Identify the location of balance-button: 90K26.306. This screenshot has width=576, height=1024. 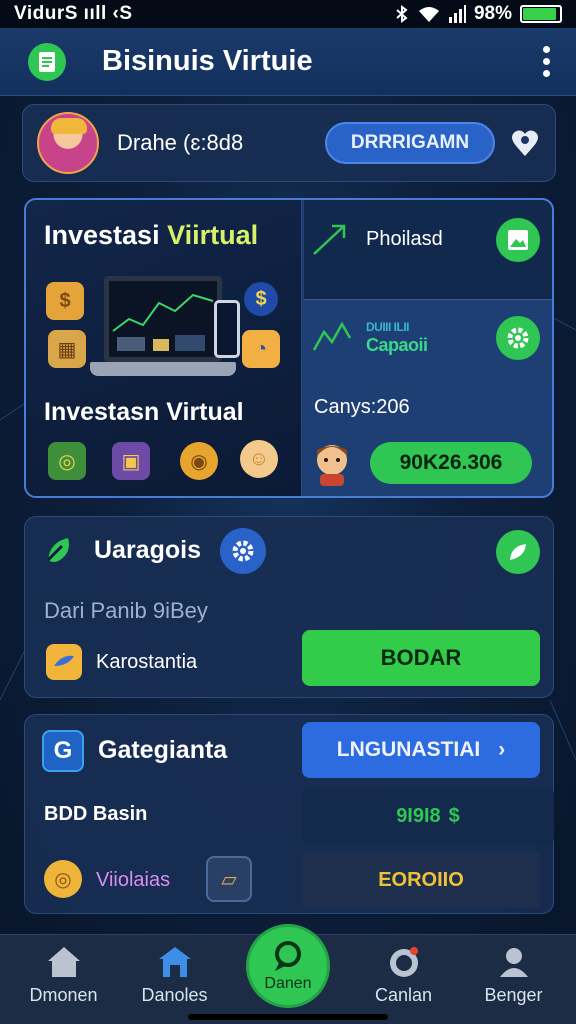
(451, 463).